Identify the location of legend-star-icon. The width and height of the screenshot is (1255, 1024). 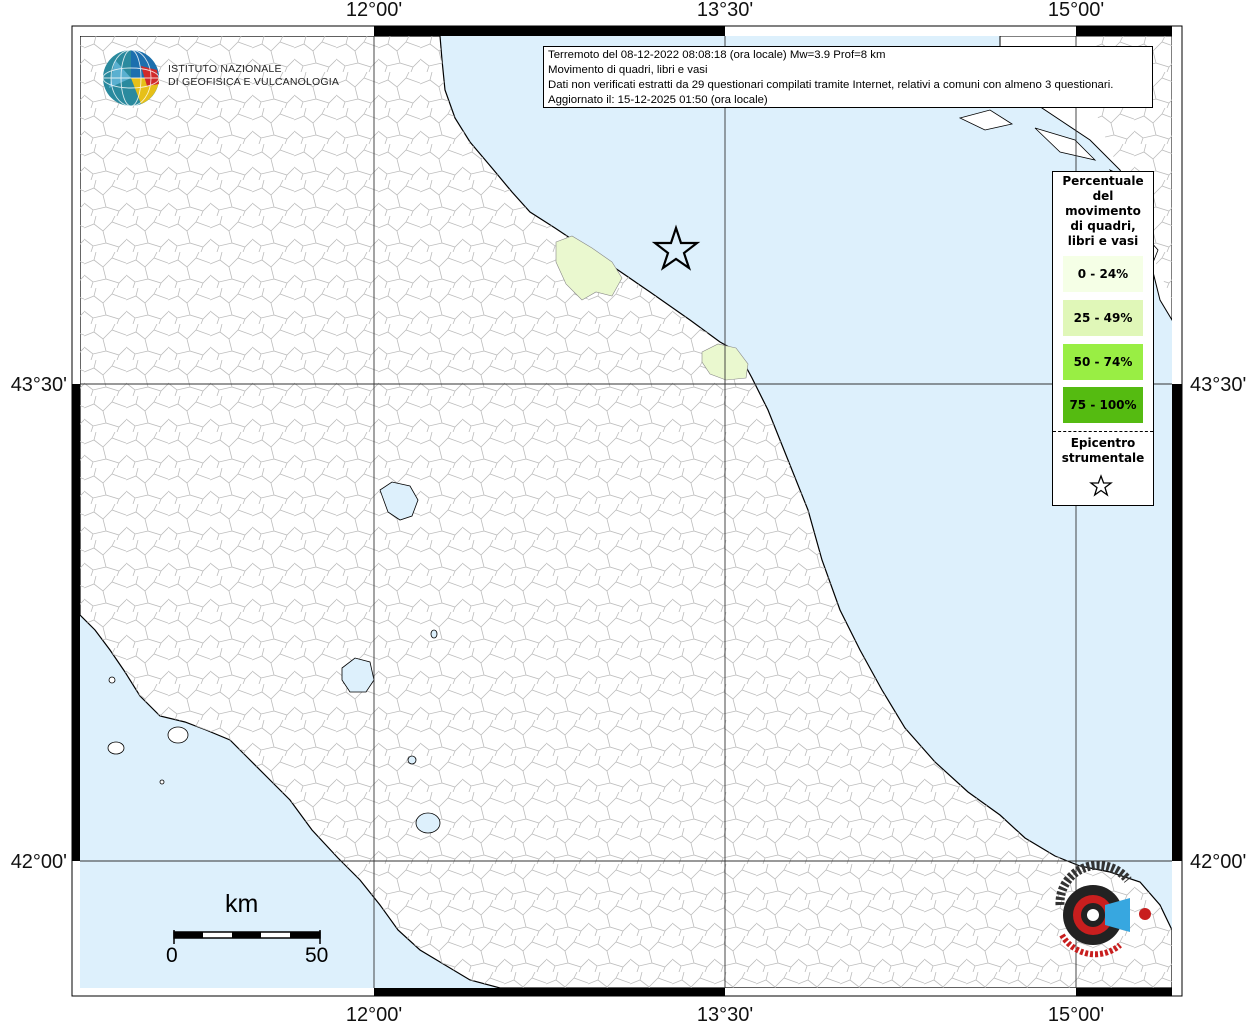
(1101, 485).